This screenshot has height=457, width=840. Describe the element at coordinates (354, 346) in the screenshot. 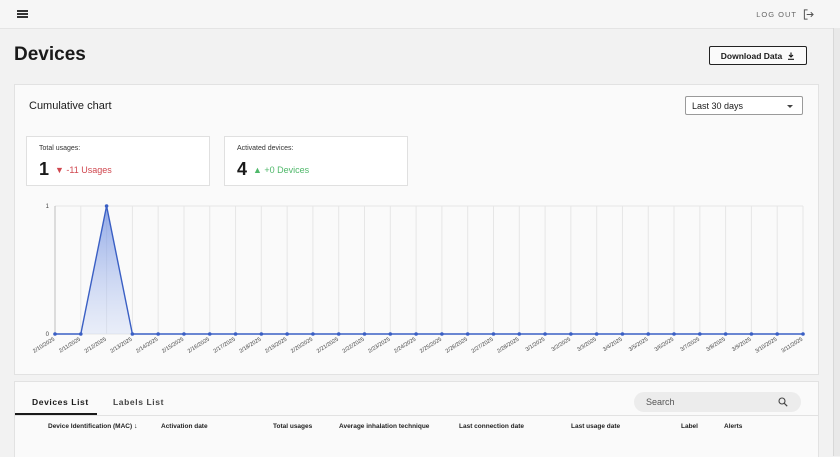

I see `x-tick-label: 2/22/2025` at that location.